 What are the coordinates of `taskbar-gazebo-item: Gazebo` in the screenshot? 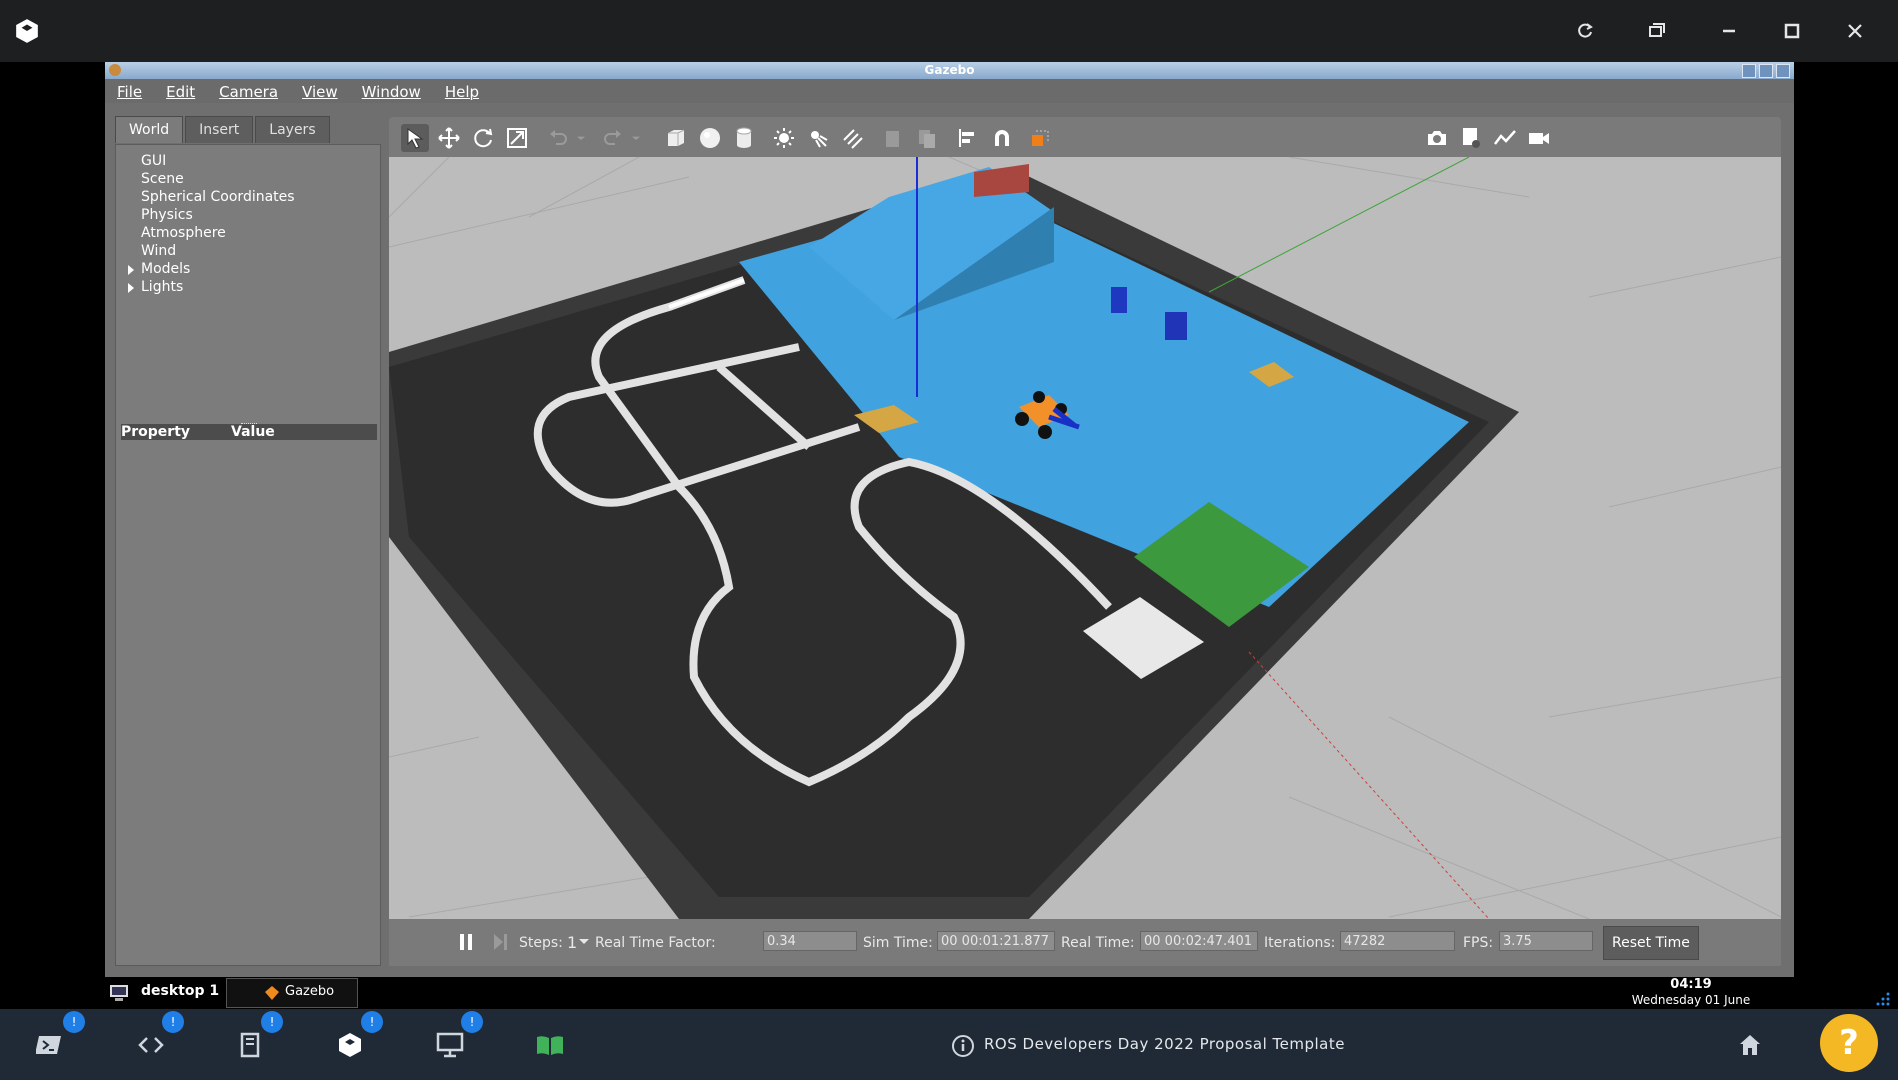 It's located at (292, 993).